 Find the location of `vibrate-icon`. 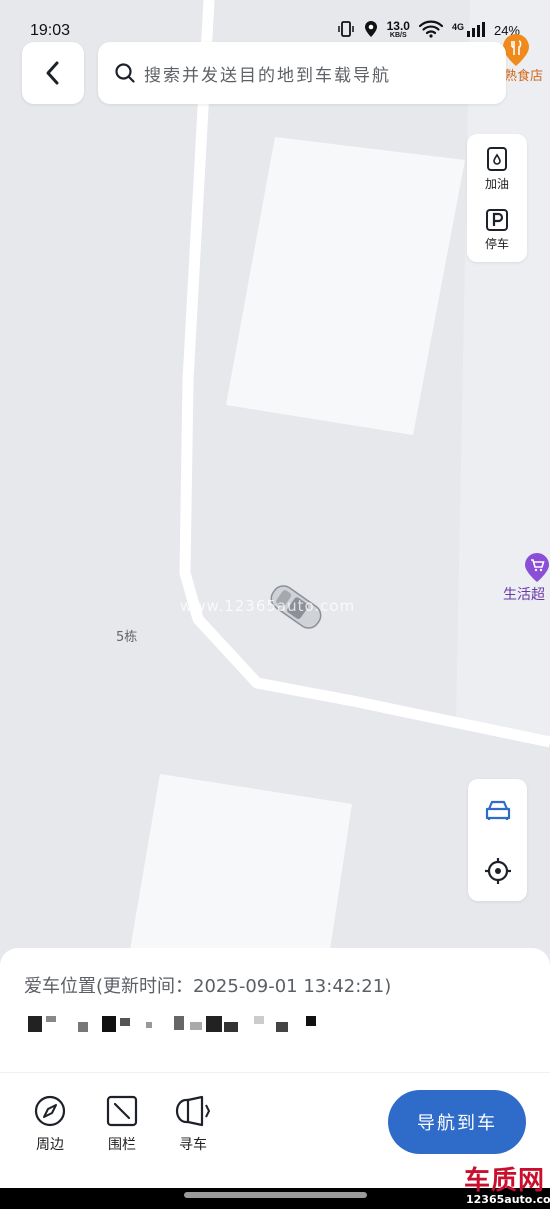

vibrate-icon is located at coordinates (346, 30).